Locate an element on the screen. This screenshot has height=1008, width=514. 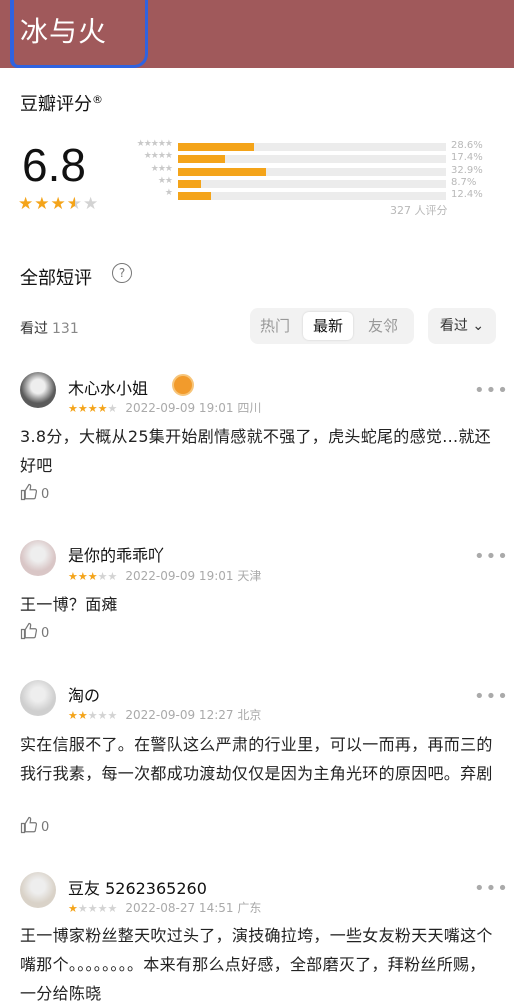
reviews-section-title: 全部短评 is located at coordinates (56, 278).